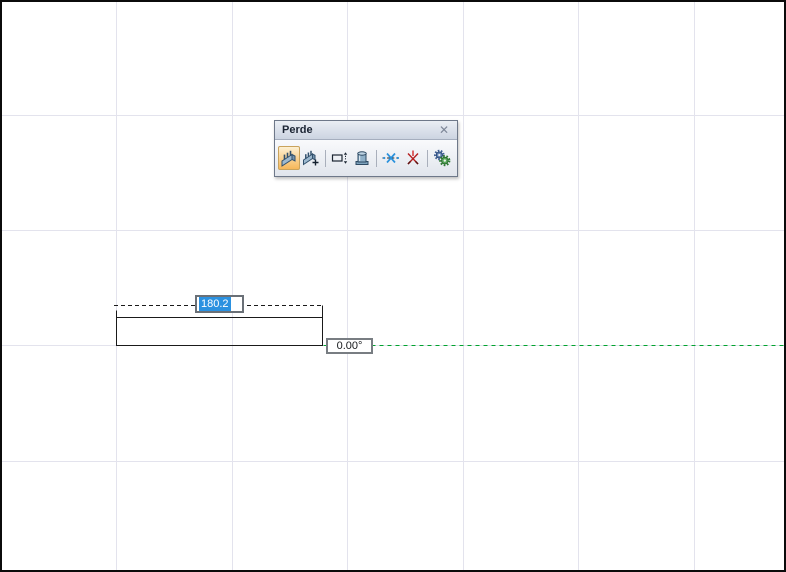 This screenshot has height=572, width=786. I want to click on post-tool-button, so click(362, 158).